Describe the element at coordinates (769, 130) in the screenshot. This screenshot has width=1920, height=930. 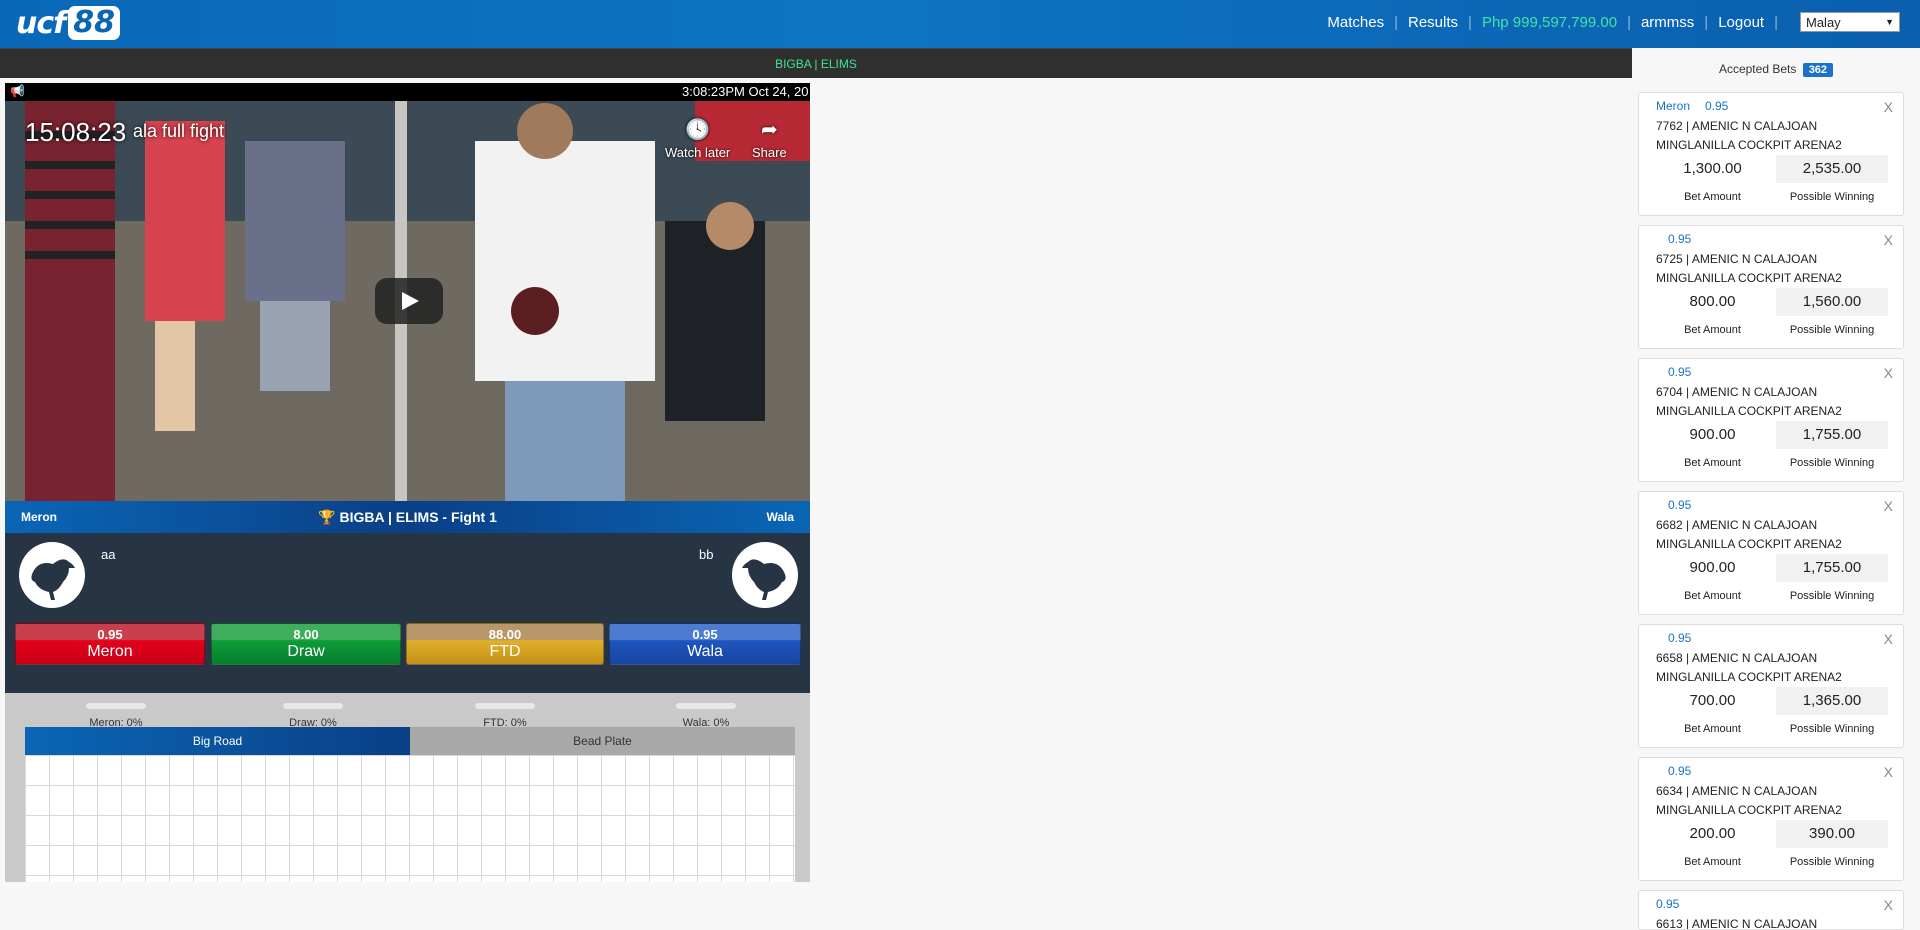
I see `share-icon: ➦` at that location.